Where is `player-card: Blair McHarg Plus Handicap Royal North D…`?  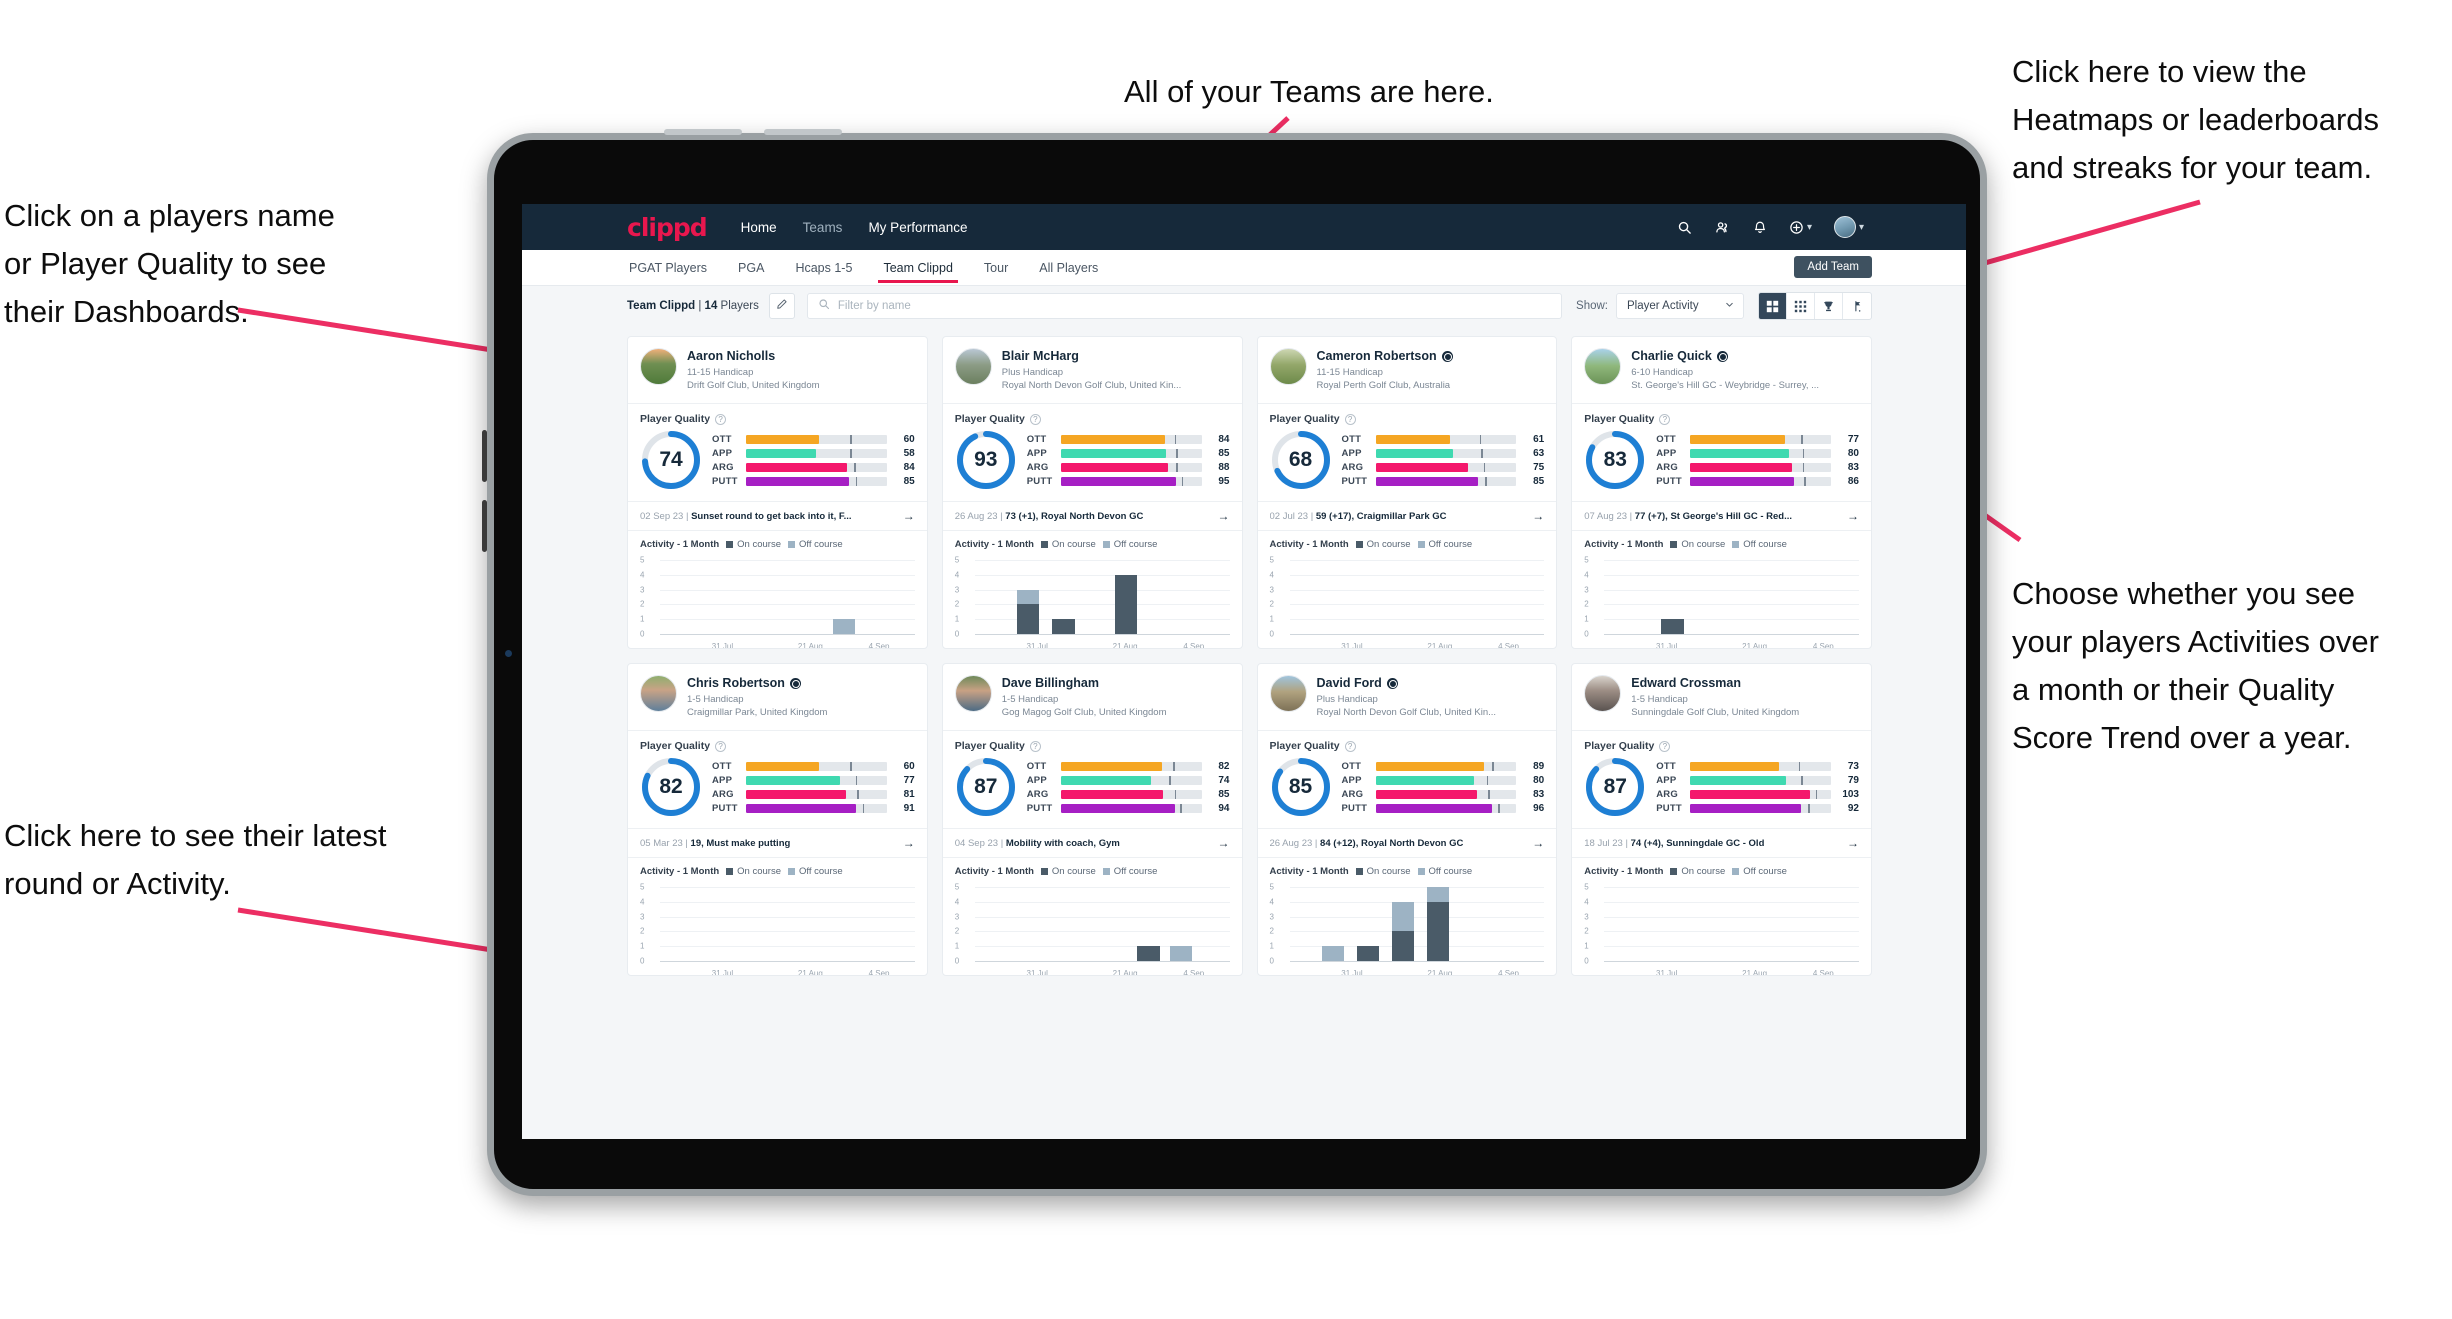 player-card: Blair McHarg Plus Handicap Royal North D… is located at coordinates (1092, 492).